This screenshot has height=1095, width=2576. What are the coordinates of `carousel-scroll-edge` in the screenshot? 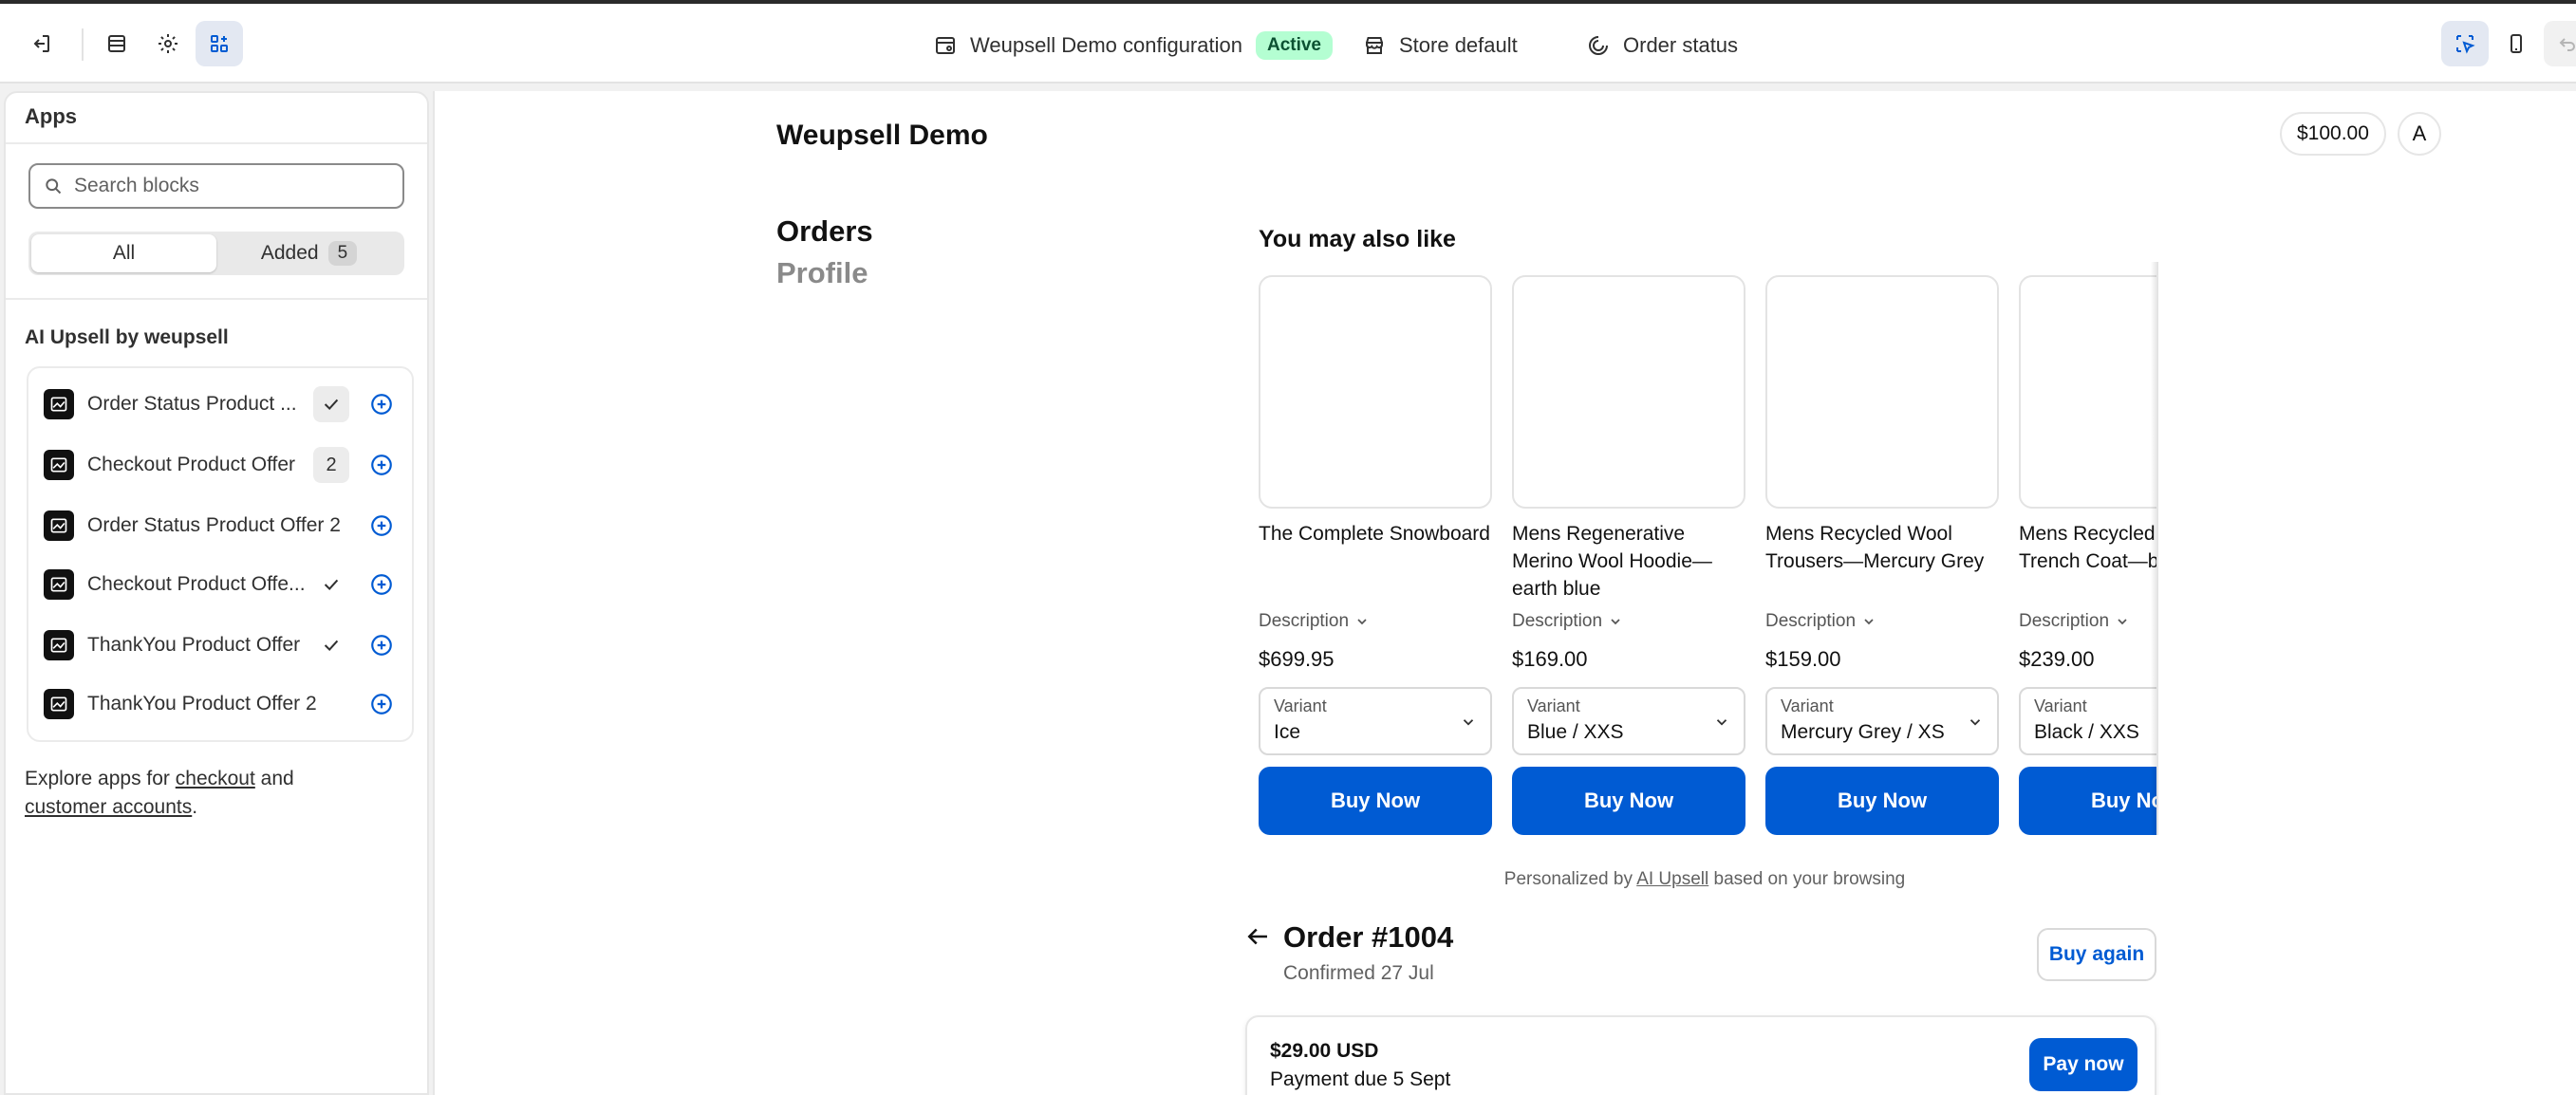 It's located at (2155, 548).